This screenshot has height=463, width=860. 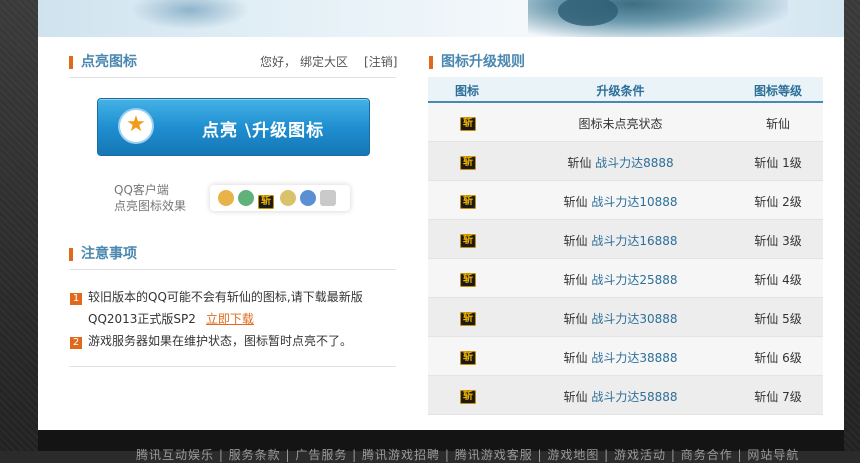 What do you see at coordinates (266, 202) in the screenshot?
I see `zhanxian-icon-glyph: 斩` at bounding box center [266, 202].